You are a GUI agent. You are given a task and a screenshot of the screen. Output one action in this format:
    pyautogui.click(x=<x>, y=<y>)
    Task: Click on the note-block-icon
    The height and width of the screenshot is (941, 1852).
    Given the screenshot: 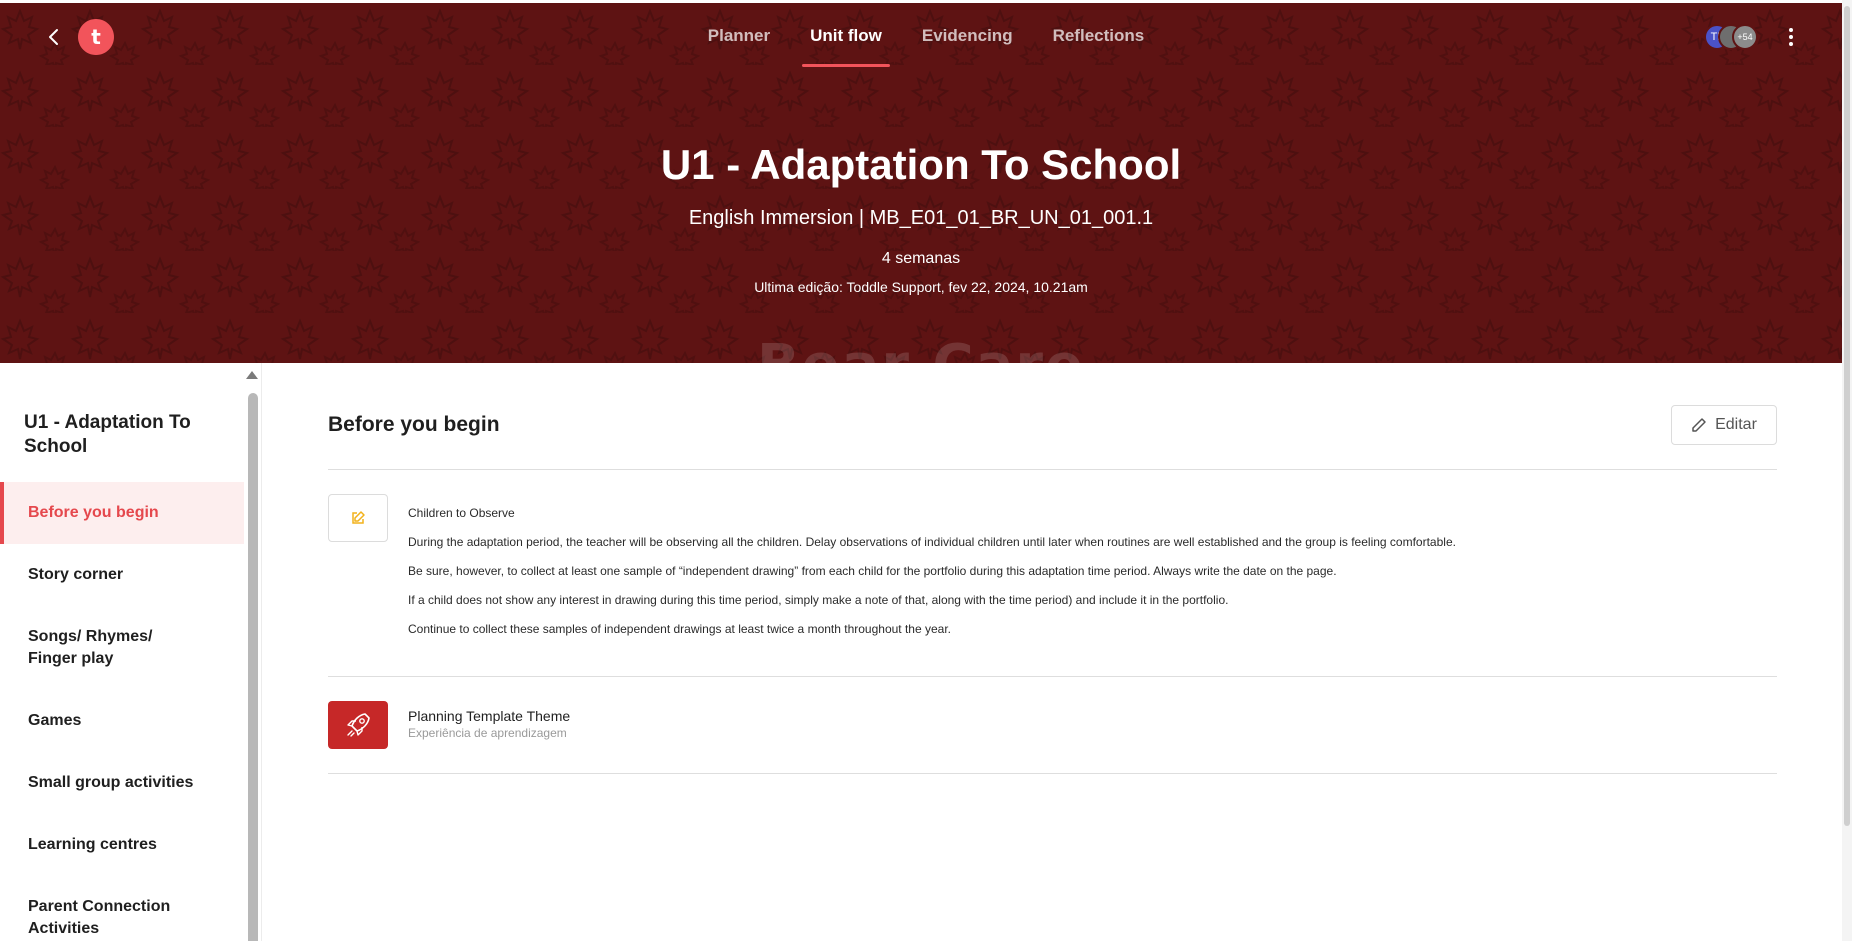 What is the action you would take?
    pyautogui.click(x=358, y=518)
    